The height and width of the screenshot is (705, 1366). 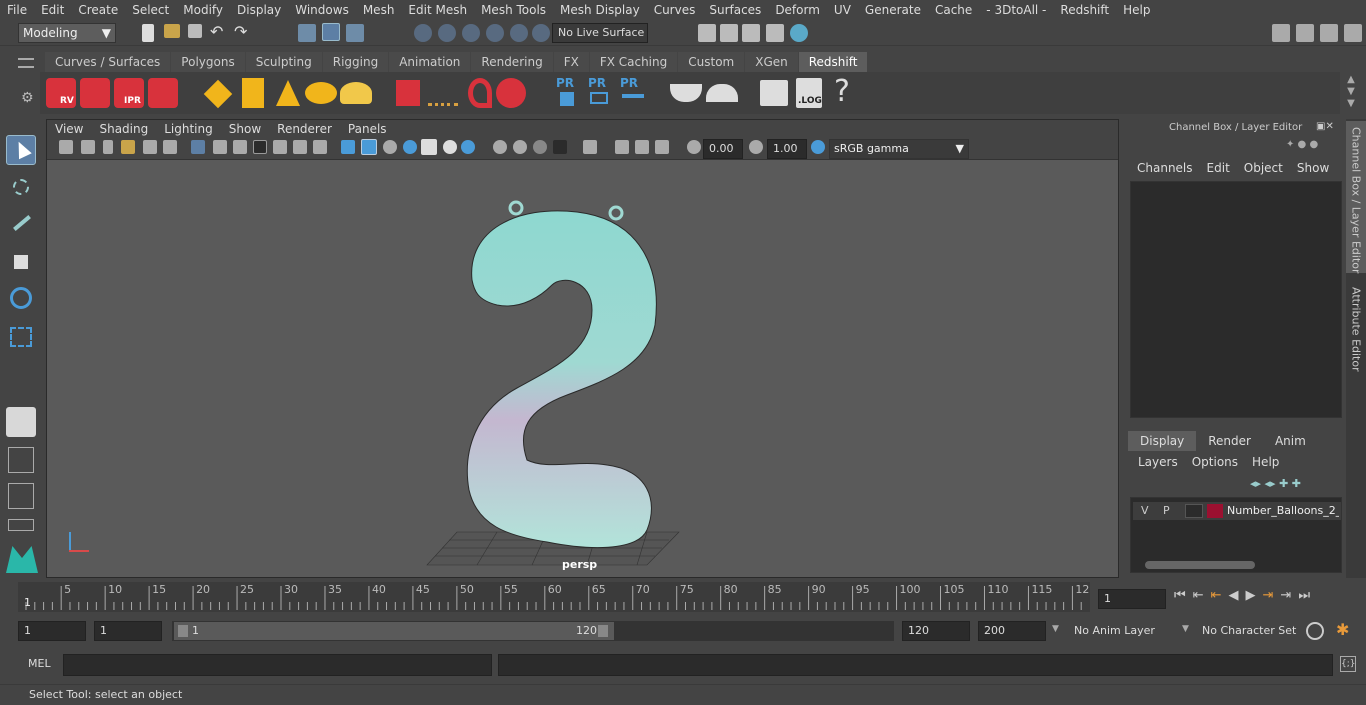 I want to click on menu-modify: Modify, so click(x=203, y=10).